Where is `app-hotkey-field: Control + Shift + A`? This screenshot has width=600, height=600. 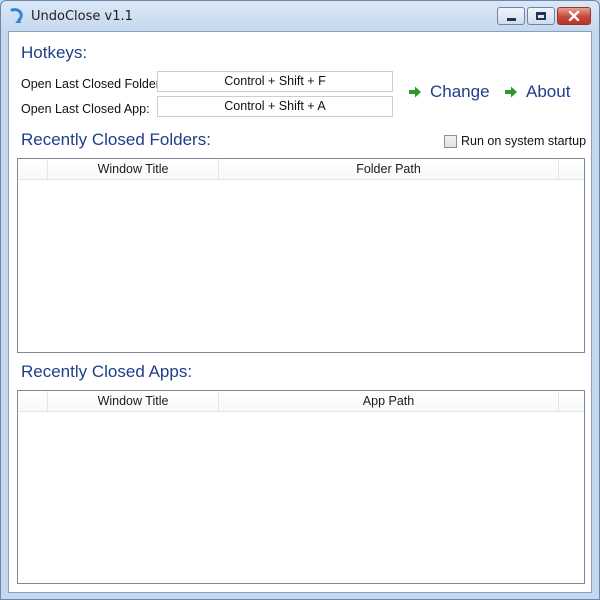 app-hotkey-field: Control + Shift + A is located at coordinates (275, 106).